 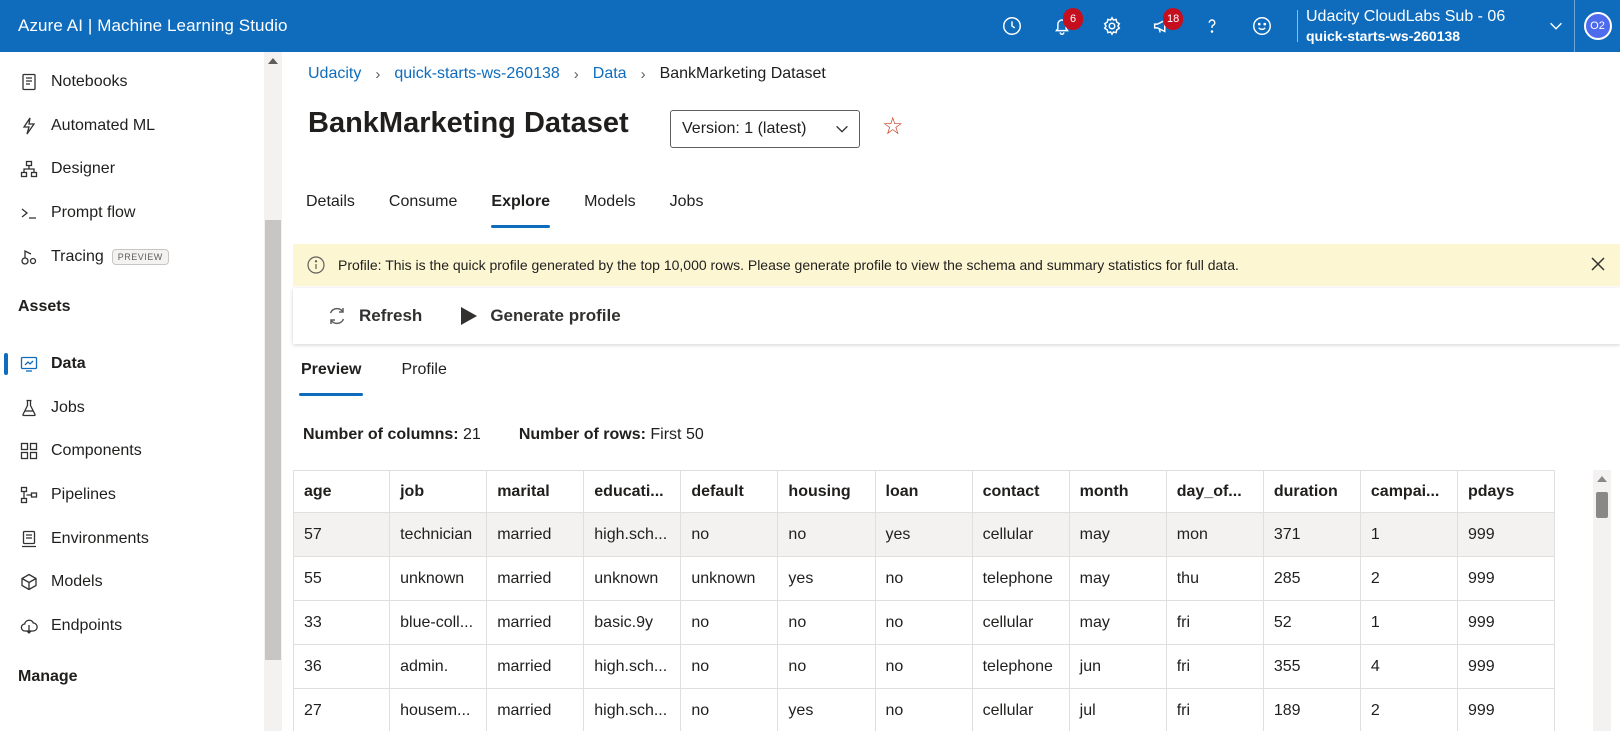 I want to click on settings-button, so click(x=1112, y=26).